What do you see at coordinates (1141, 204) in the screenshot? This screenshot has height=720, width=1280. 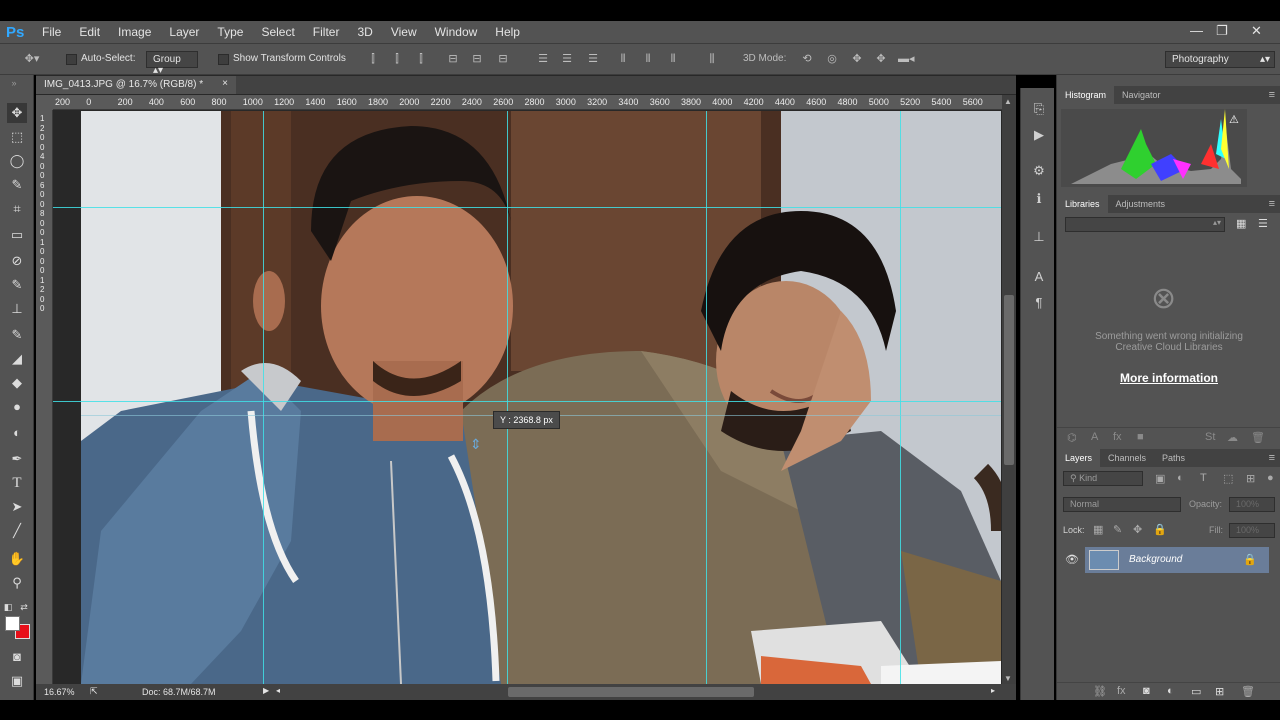 I see `tab-adjustments: Adjustments` at bounding box center [1141, 204].